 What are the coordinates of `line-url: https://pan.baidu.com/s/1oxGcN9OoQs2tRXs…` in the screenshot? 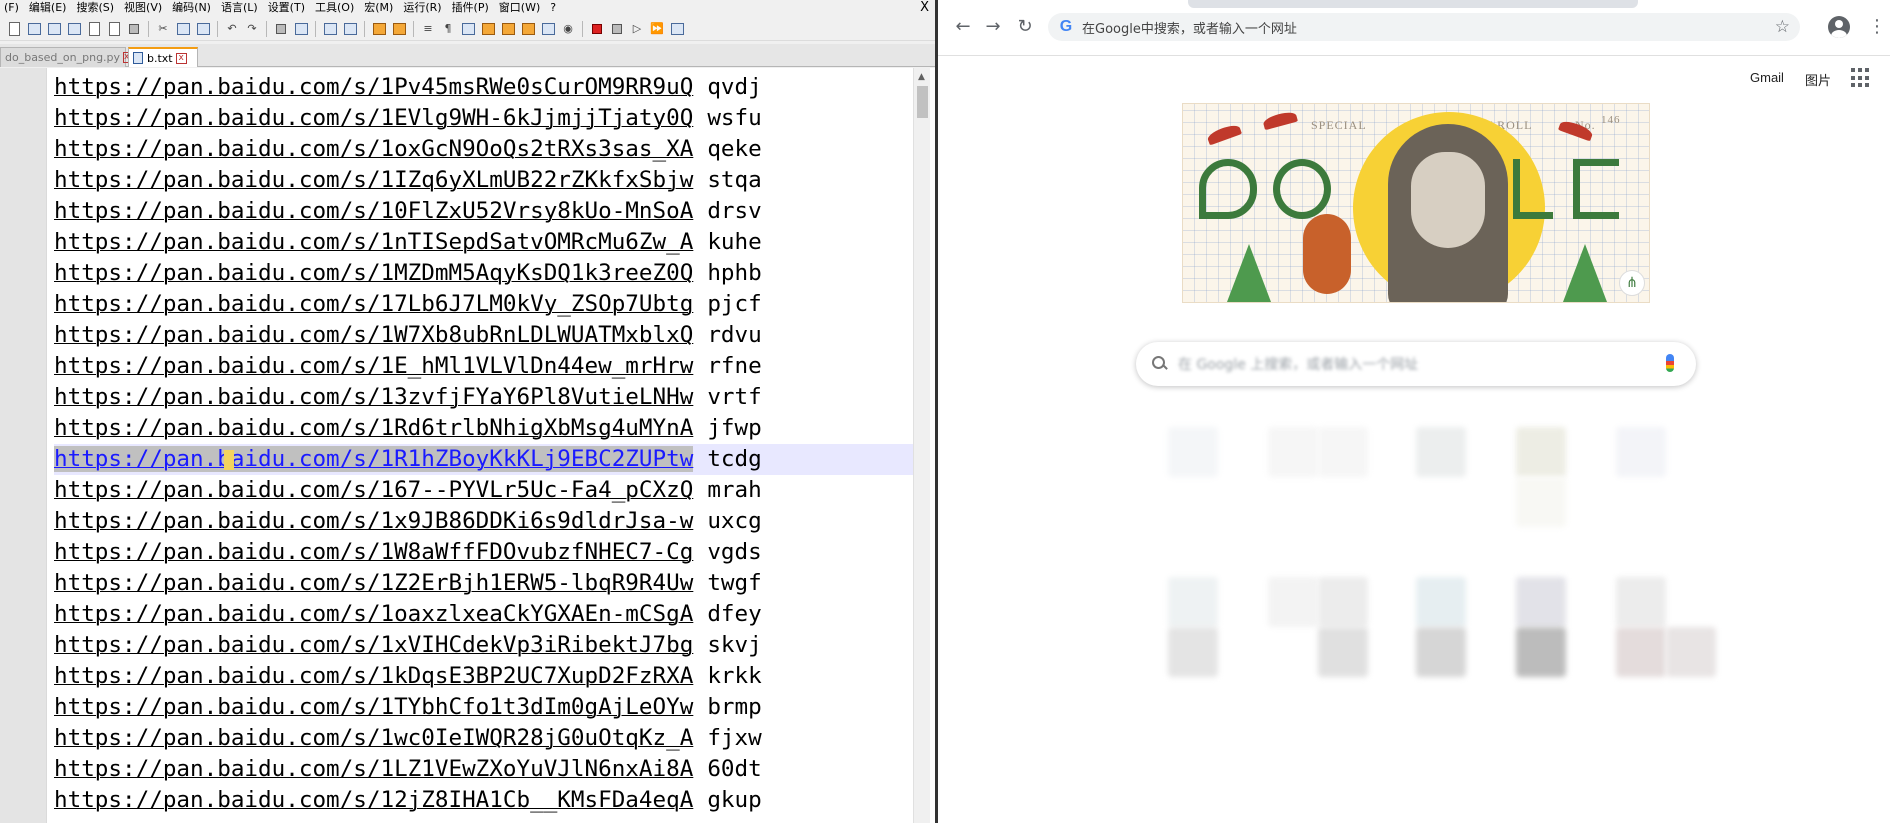 It's located at (373, 149).